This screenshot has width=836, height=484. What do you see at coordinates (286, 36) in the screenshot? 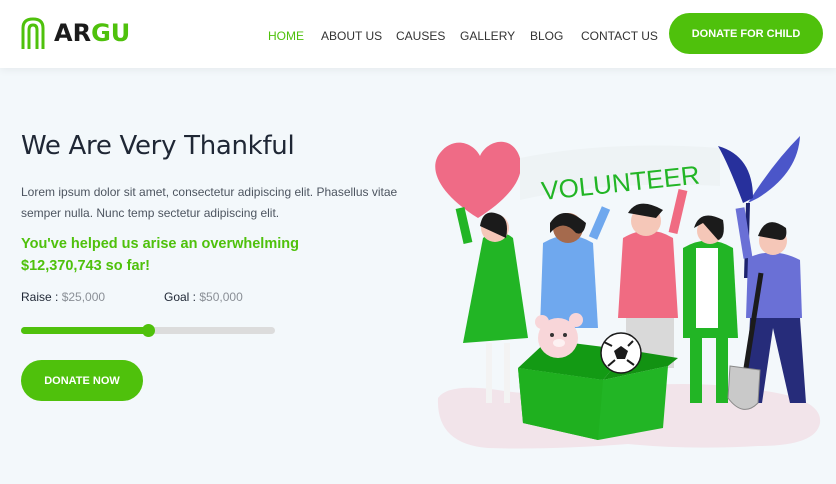
I see `nav-home: HOME` at bounding box center [286, 36].